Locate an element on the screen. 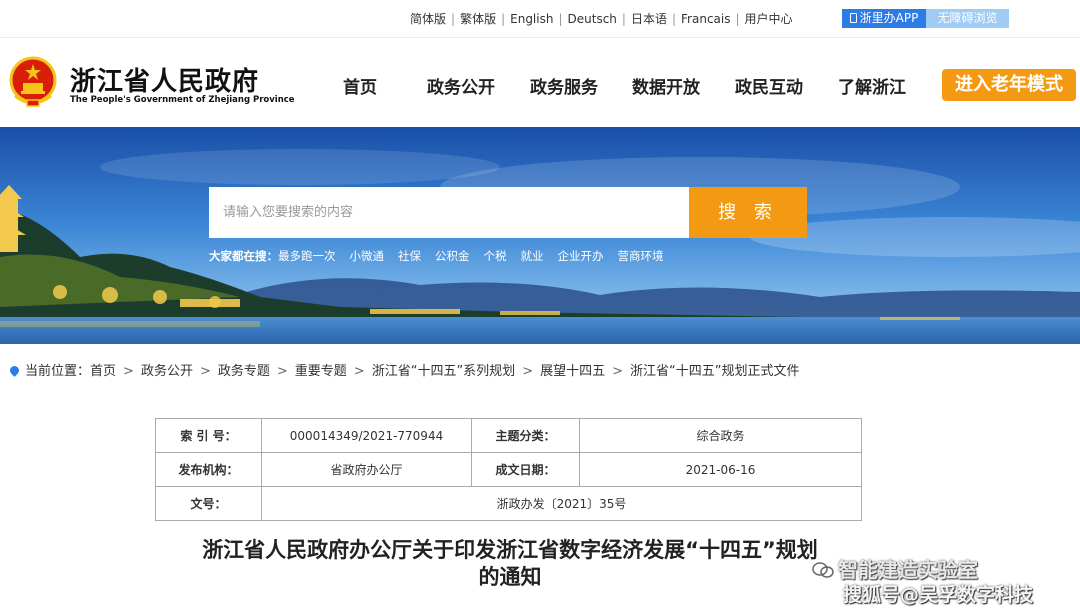  date-label: 成文日期： is located at coordinates (525, 469).